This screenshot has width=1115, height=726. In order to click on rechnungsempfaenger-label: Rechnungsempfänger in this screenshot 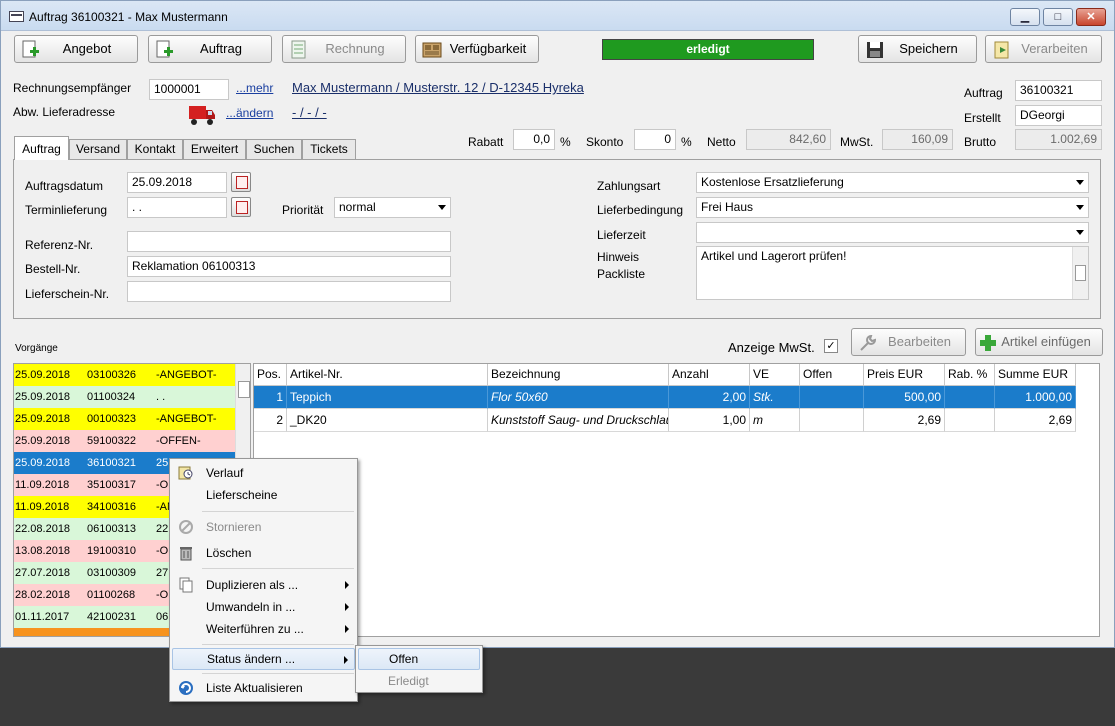, I will do `click(72, 88)`.